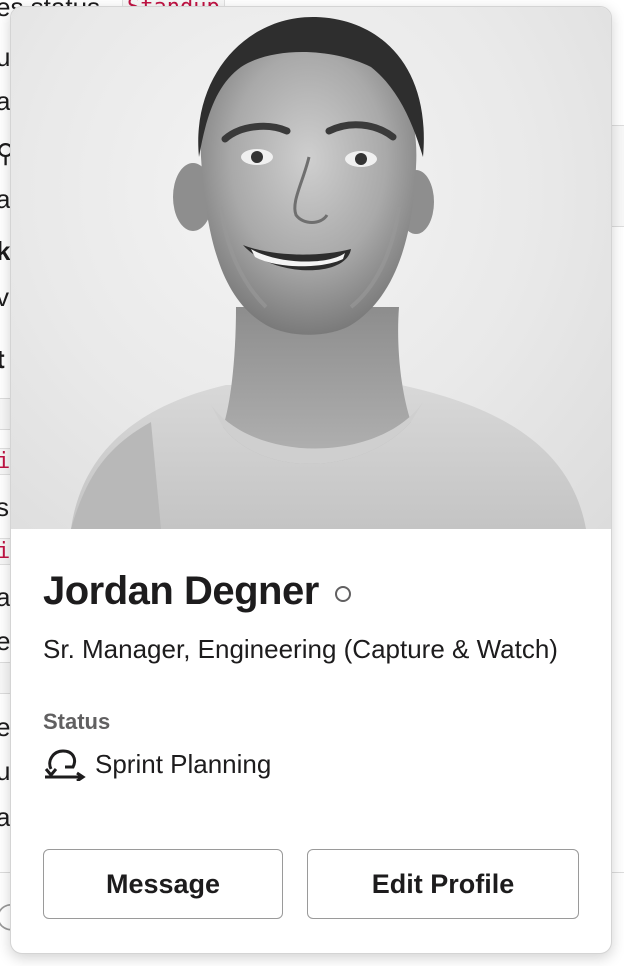 The width and height of the screenshot is (624, 966). What do you see at coordinates (5, 251) in the screenshot?
I see `background-text: k` at bounding box center [5, 251].